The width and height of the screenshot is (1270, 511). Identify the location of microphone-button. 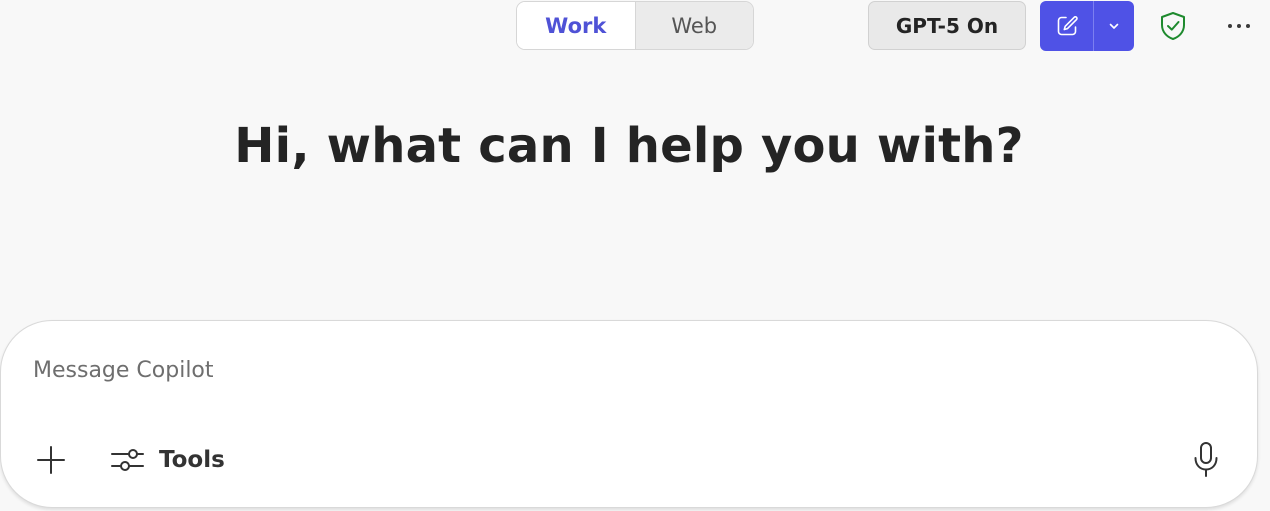
(1206, 460).